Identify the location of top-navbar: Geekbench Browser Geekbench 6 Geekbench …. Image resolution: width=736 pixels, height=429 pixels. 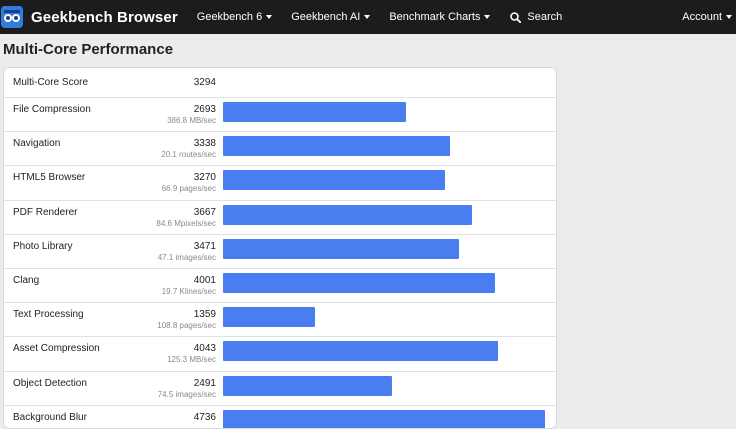
(368, 17).